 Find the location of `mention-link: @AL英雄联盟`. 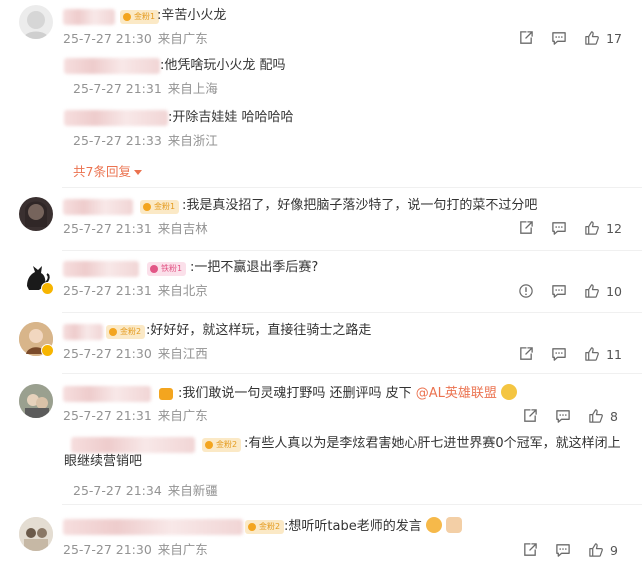

mention-link: @AL英雄联盟 is located at coordinates (456, 393).